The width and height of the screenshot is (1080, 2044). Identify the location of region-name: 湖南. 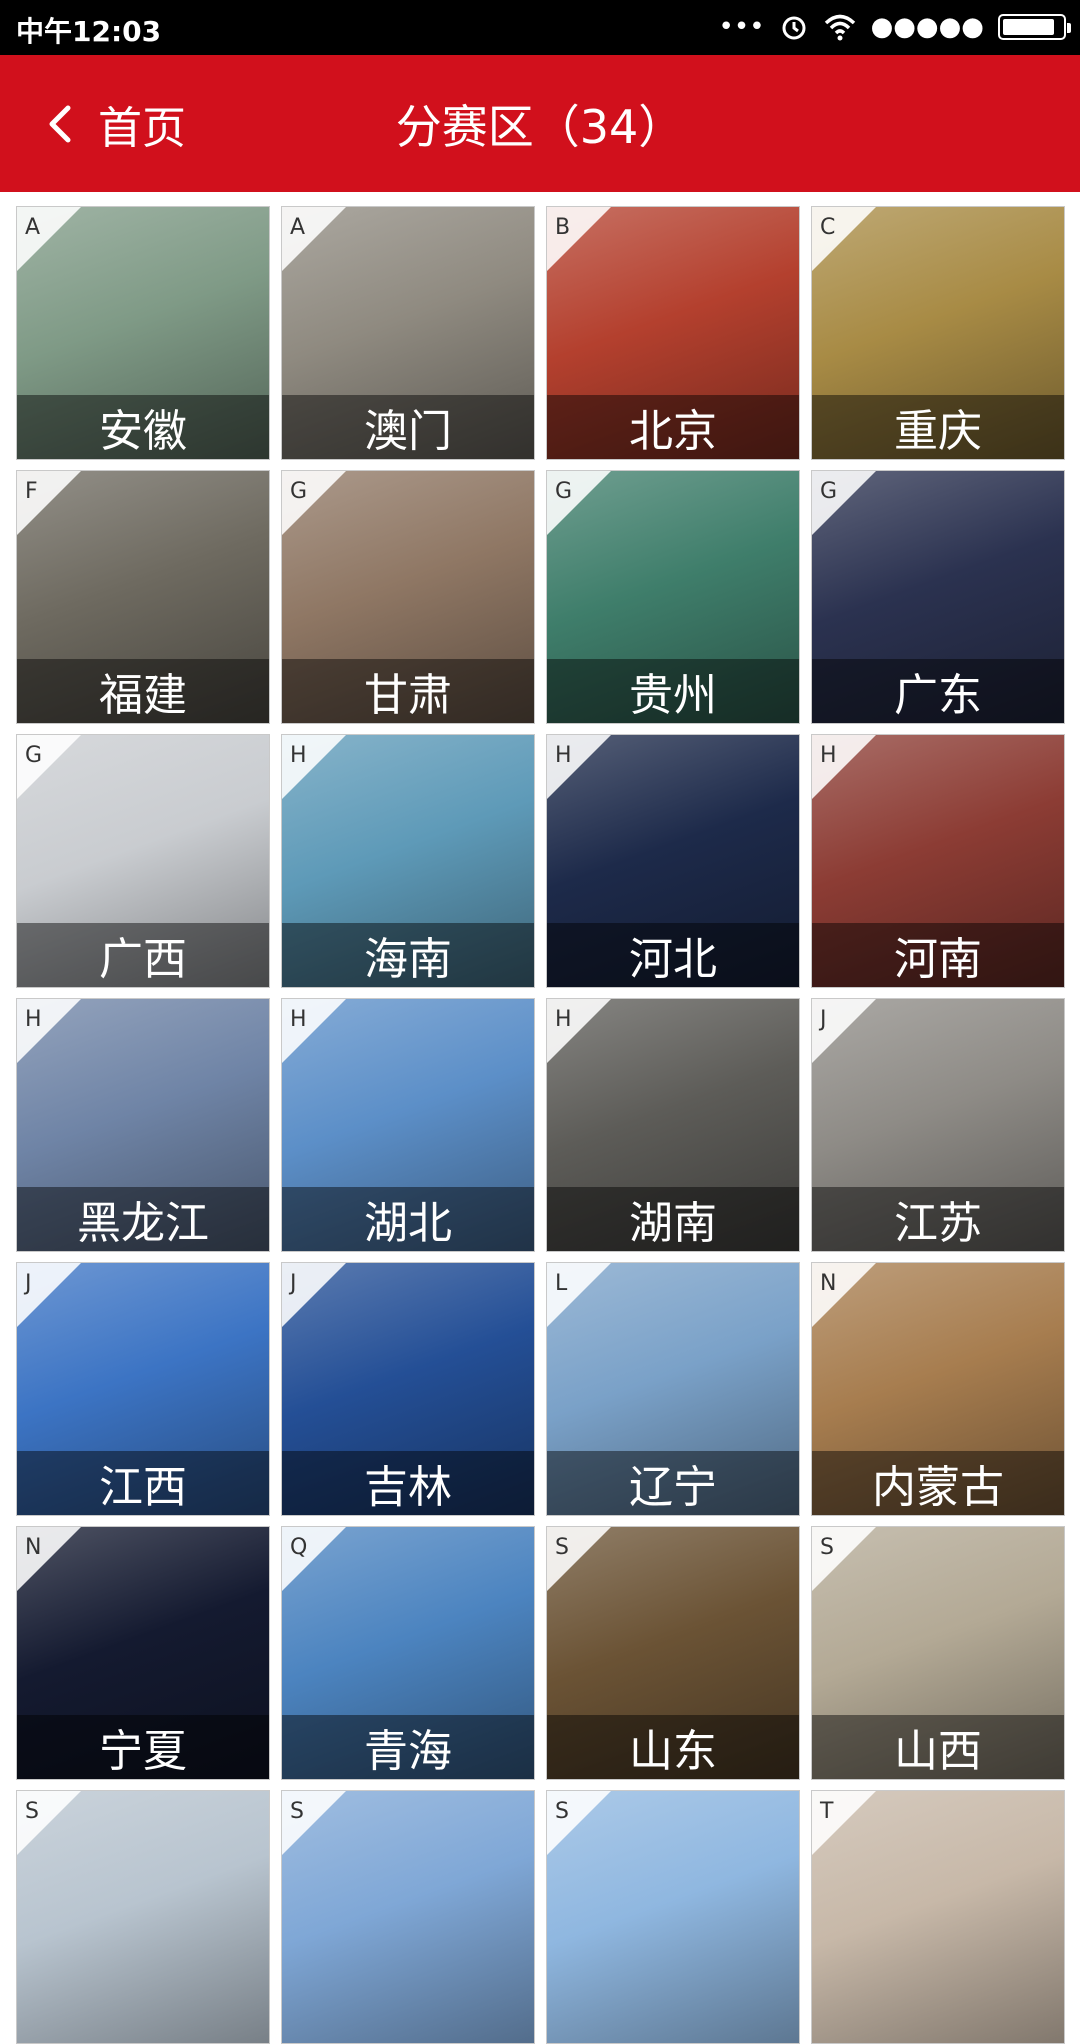
(673, 1219).